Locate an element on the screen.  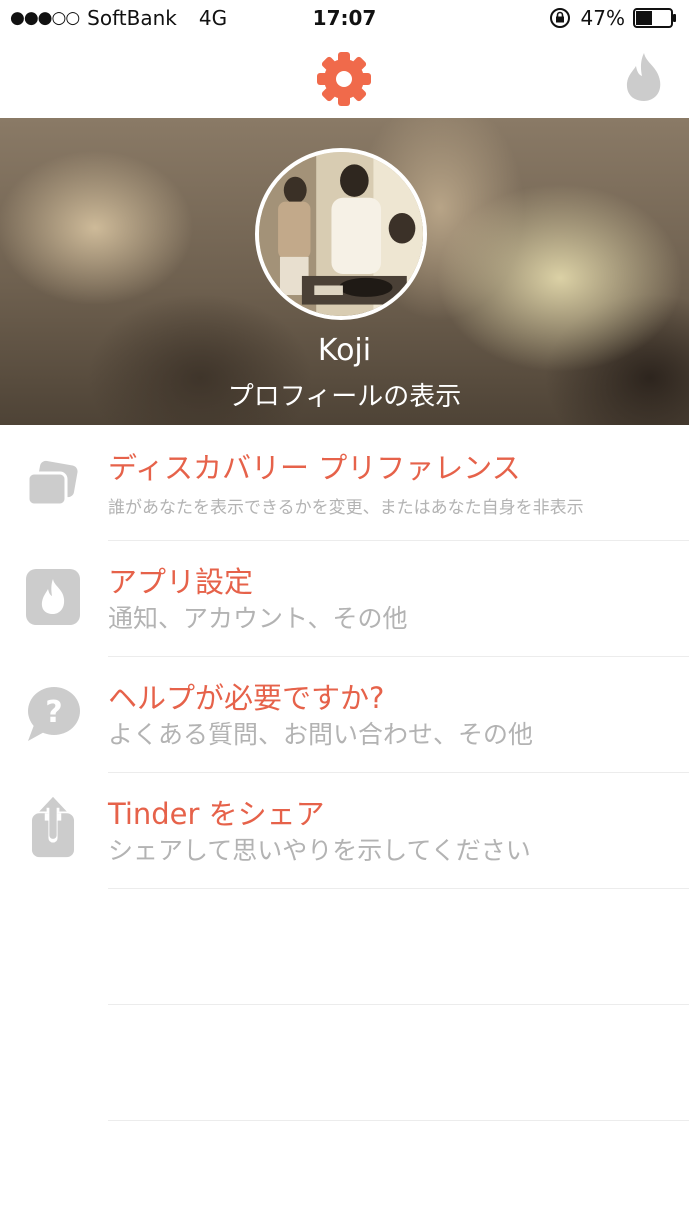
share-icon is located at coordinates (53, 827).